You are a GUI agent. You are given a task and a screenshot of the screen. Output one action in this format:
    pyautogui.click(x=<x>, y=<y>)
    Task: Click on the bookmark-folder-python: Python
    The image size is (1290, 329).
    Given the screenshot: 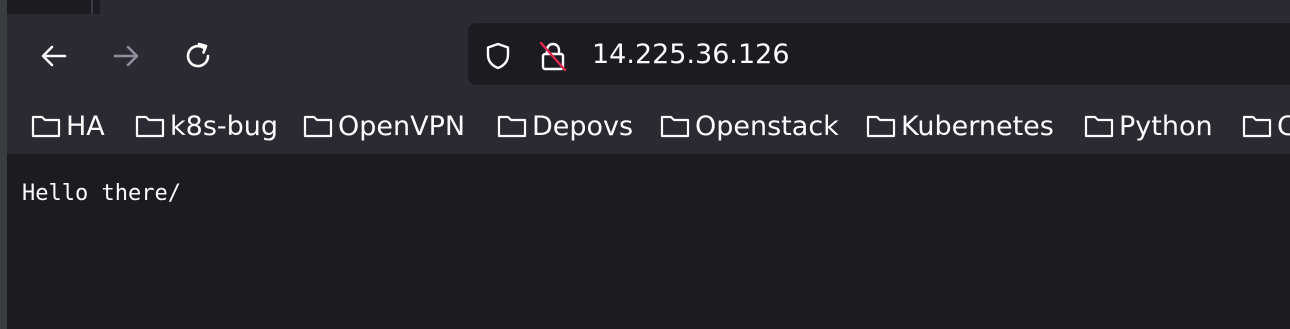 What is the action you would take?
    pyautogui.click(x=1148, y=126)
    